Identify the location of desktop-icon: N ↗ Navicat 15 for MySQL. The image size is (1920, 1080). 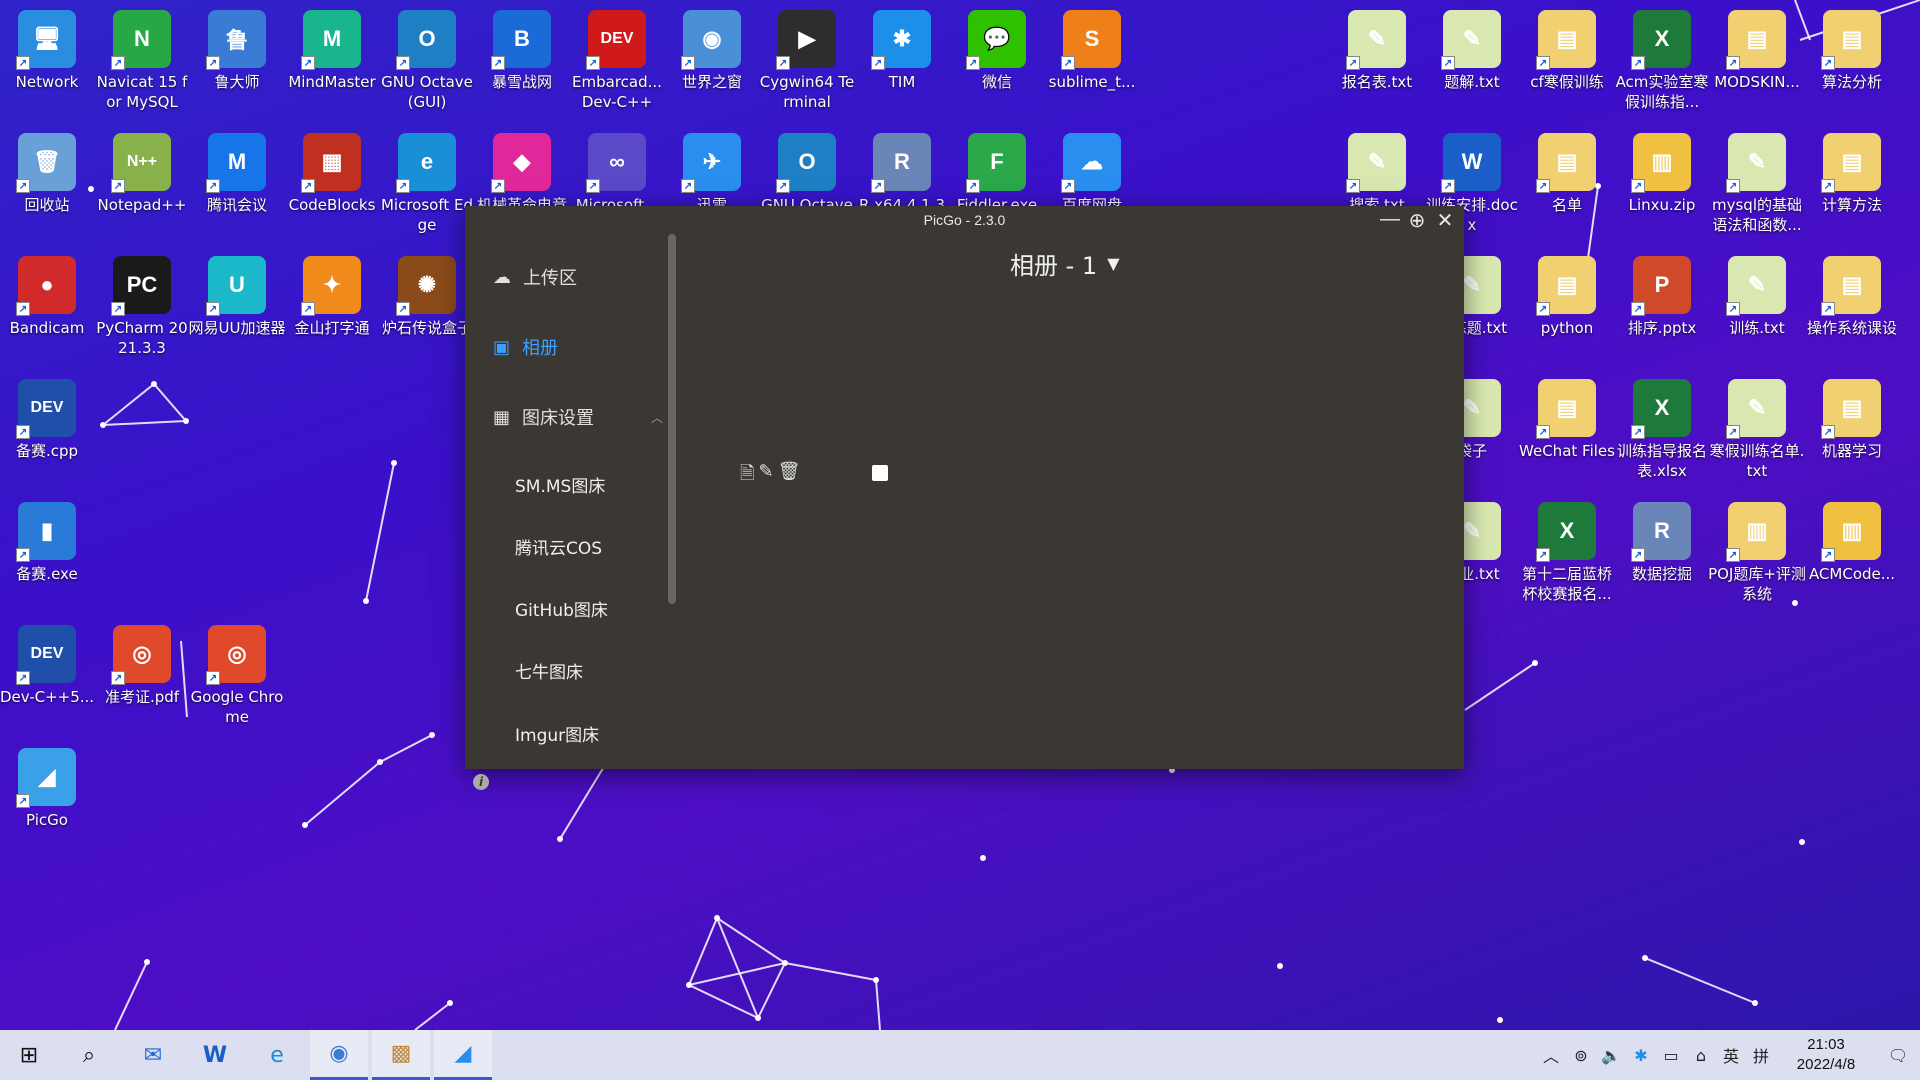
(142, 63).